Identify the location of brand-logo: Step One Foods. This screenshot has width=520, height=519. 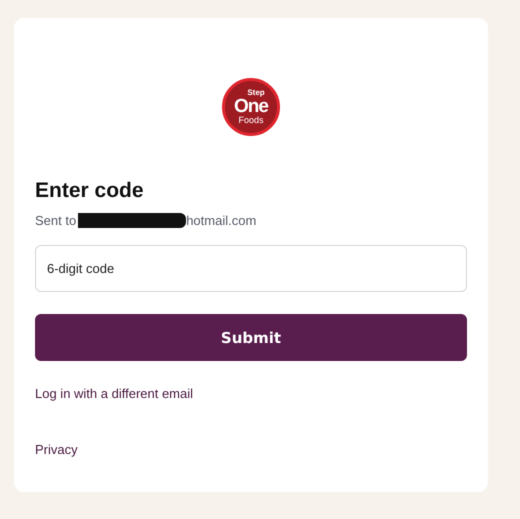
(251, 107).